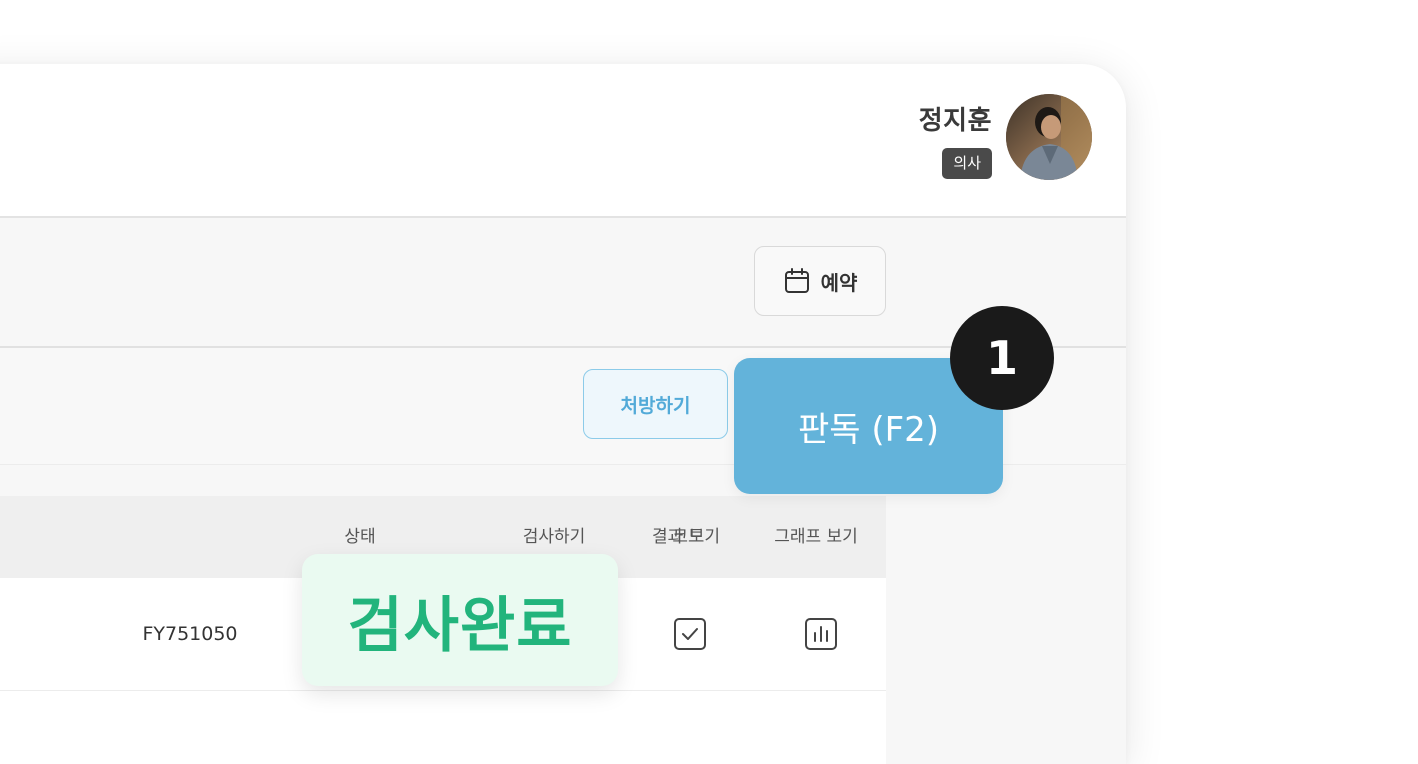 This screenshot has width=1418, height=764. Describe the element at coordinates (655, 404) in the screenshot. I see `prescribe-button: 처방하기` at that location.